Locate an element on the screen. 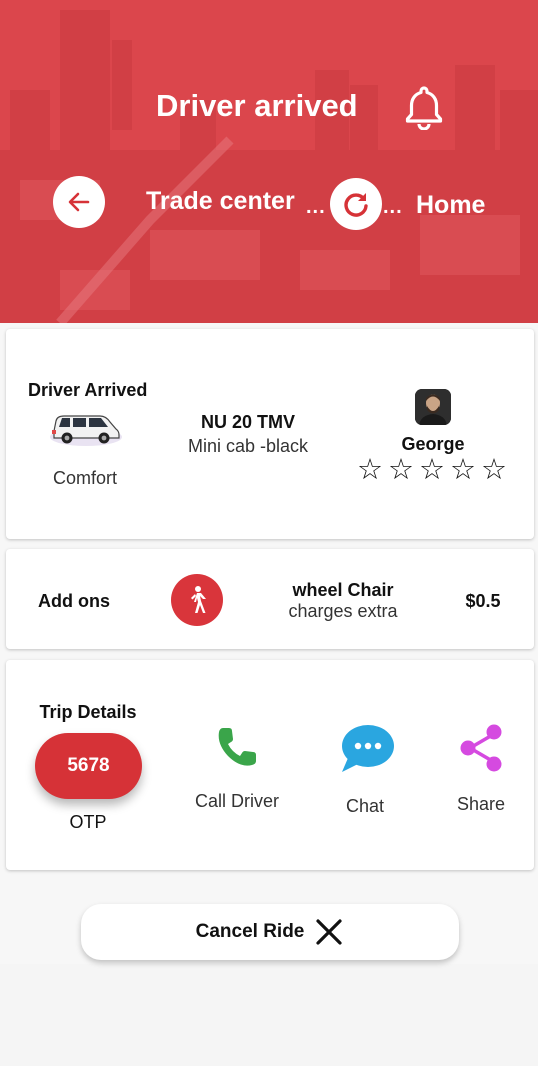  call-driver-label: Call Driver is located at coordinates (237, 801).